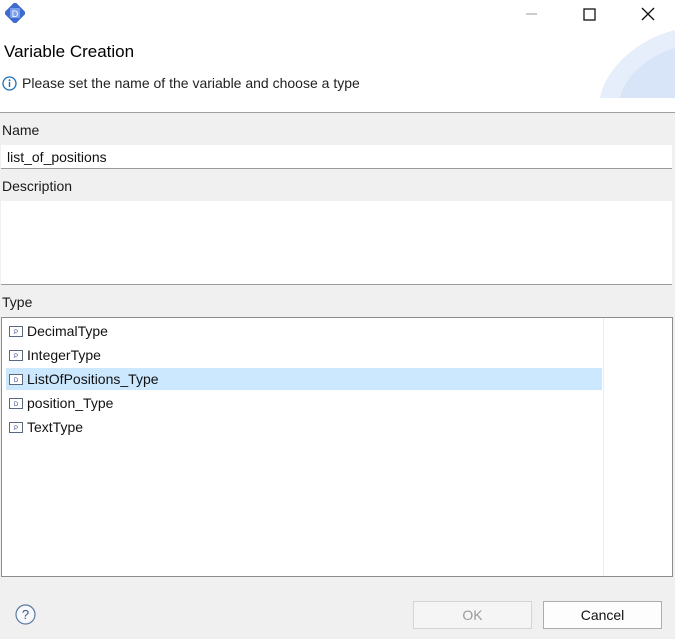 The image size is (675, 639). Describe the element at coordinates (304, 427) in the screenshot. I see `type-list-item: P TextType` at that location.